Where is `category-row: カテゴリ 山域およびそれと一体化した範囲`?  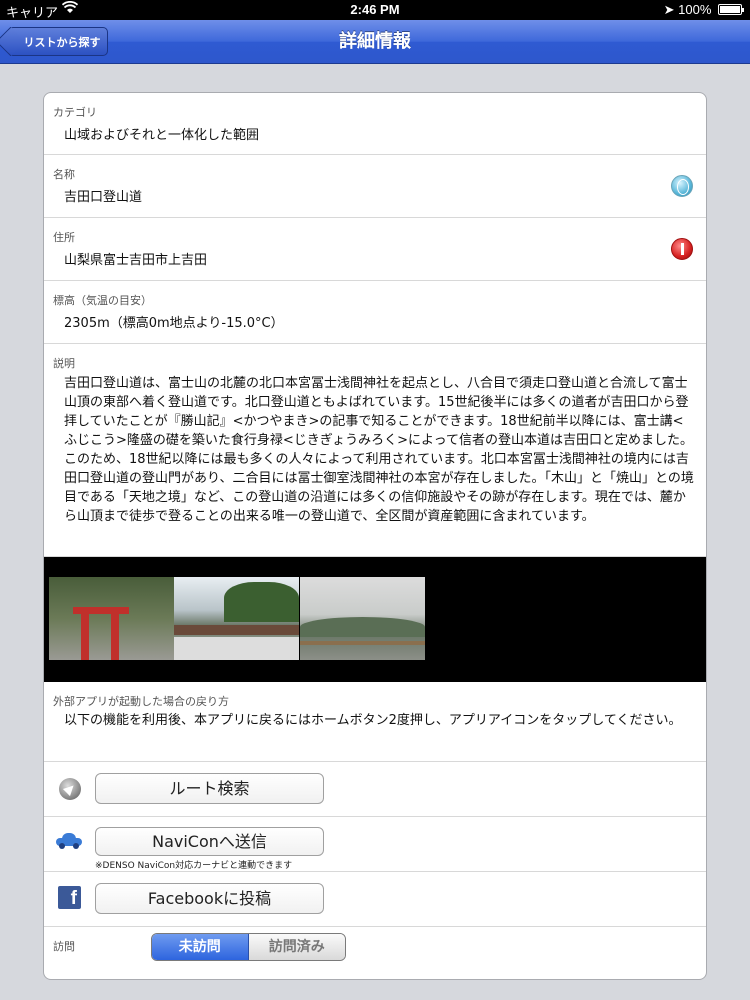
category-row: カテゴリ 山域およびそれと一体化した範囲 is located at coordinates (375, 124).